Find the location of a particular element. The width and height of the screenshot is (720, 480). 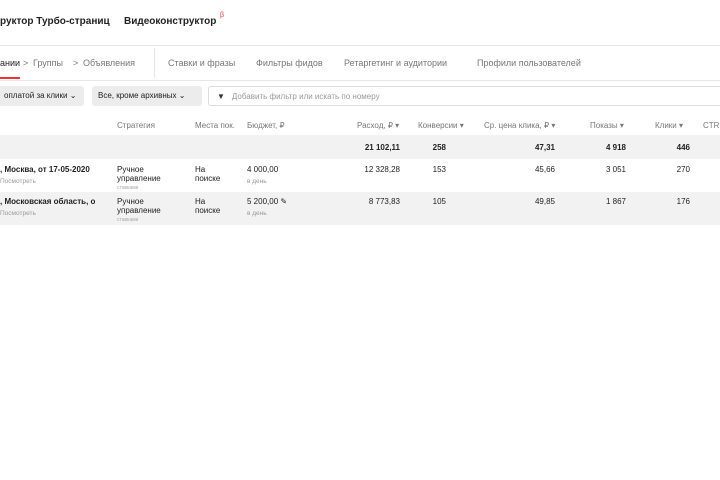

payment-filter-button: оплатой за клики ⌄ is located at coordinates (42, 96).